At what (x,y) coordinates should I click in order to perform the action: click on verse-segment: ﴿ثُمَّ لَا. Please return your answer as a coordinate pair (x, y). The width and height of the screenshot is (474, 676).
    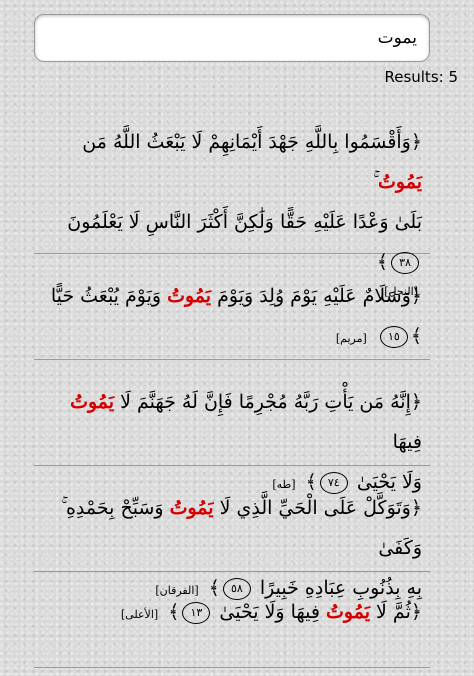
    Looking at the image, I should click on (396, 612).